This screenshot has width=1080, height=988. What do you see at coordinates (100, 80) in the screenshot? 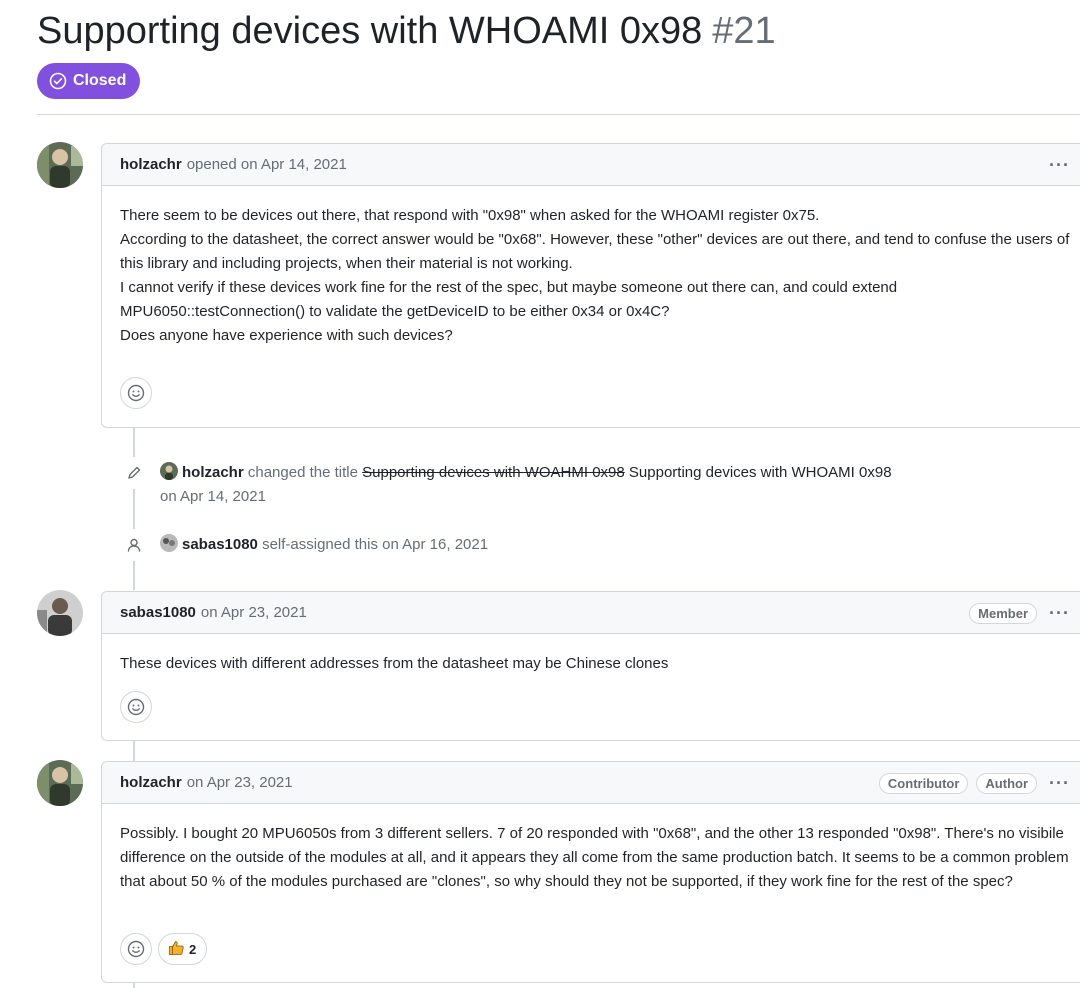
I see `issue-state-label: Closed` at bounding box center [100, 80].